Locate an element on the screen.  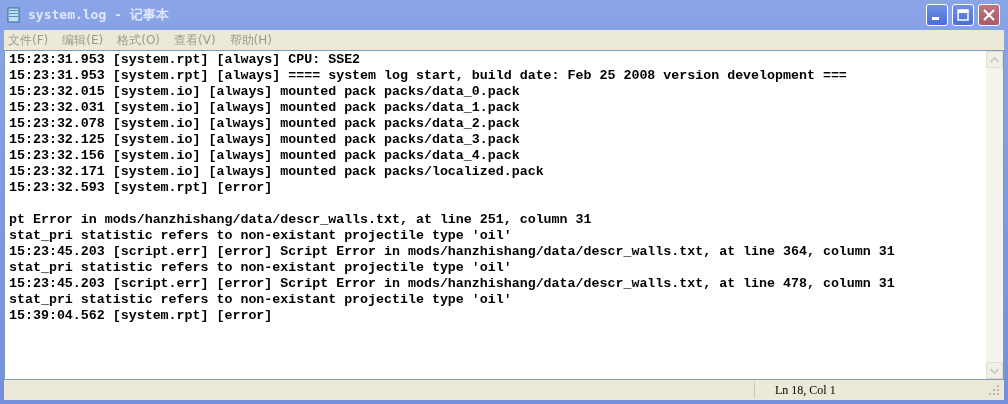
close-icon is located at coordinates (989, 15).